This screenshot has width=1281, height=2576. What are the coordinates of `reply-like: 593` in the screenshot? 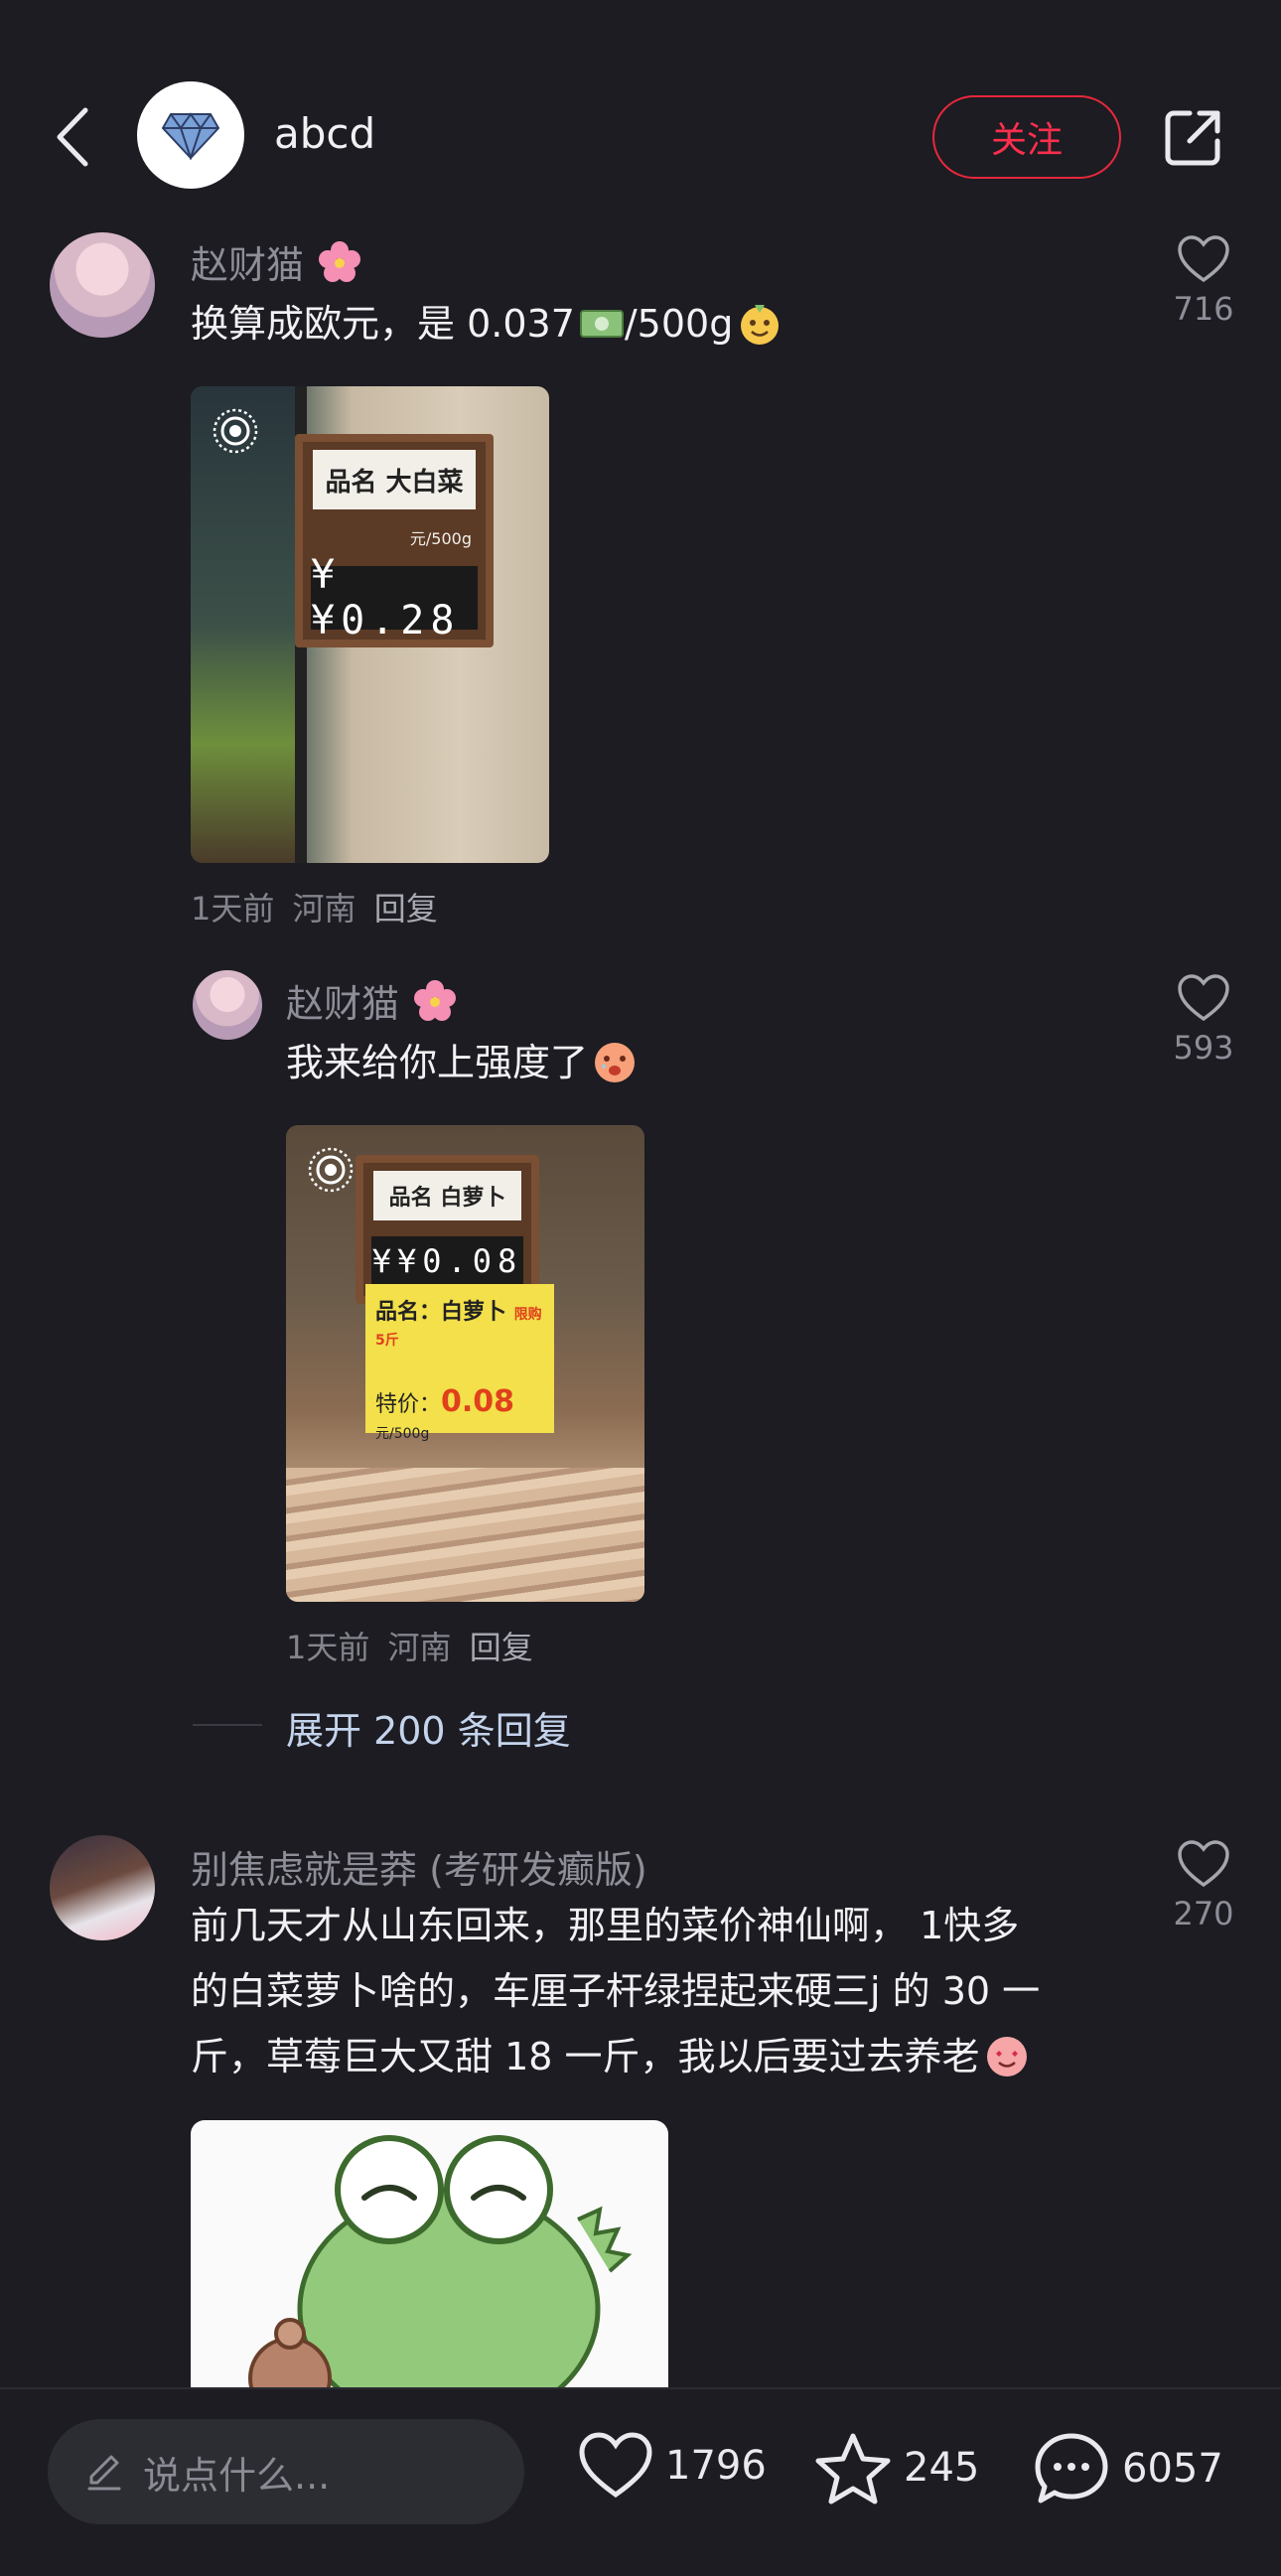 It's located at (1203, 1020).